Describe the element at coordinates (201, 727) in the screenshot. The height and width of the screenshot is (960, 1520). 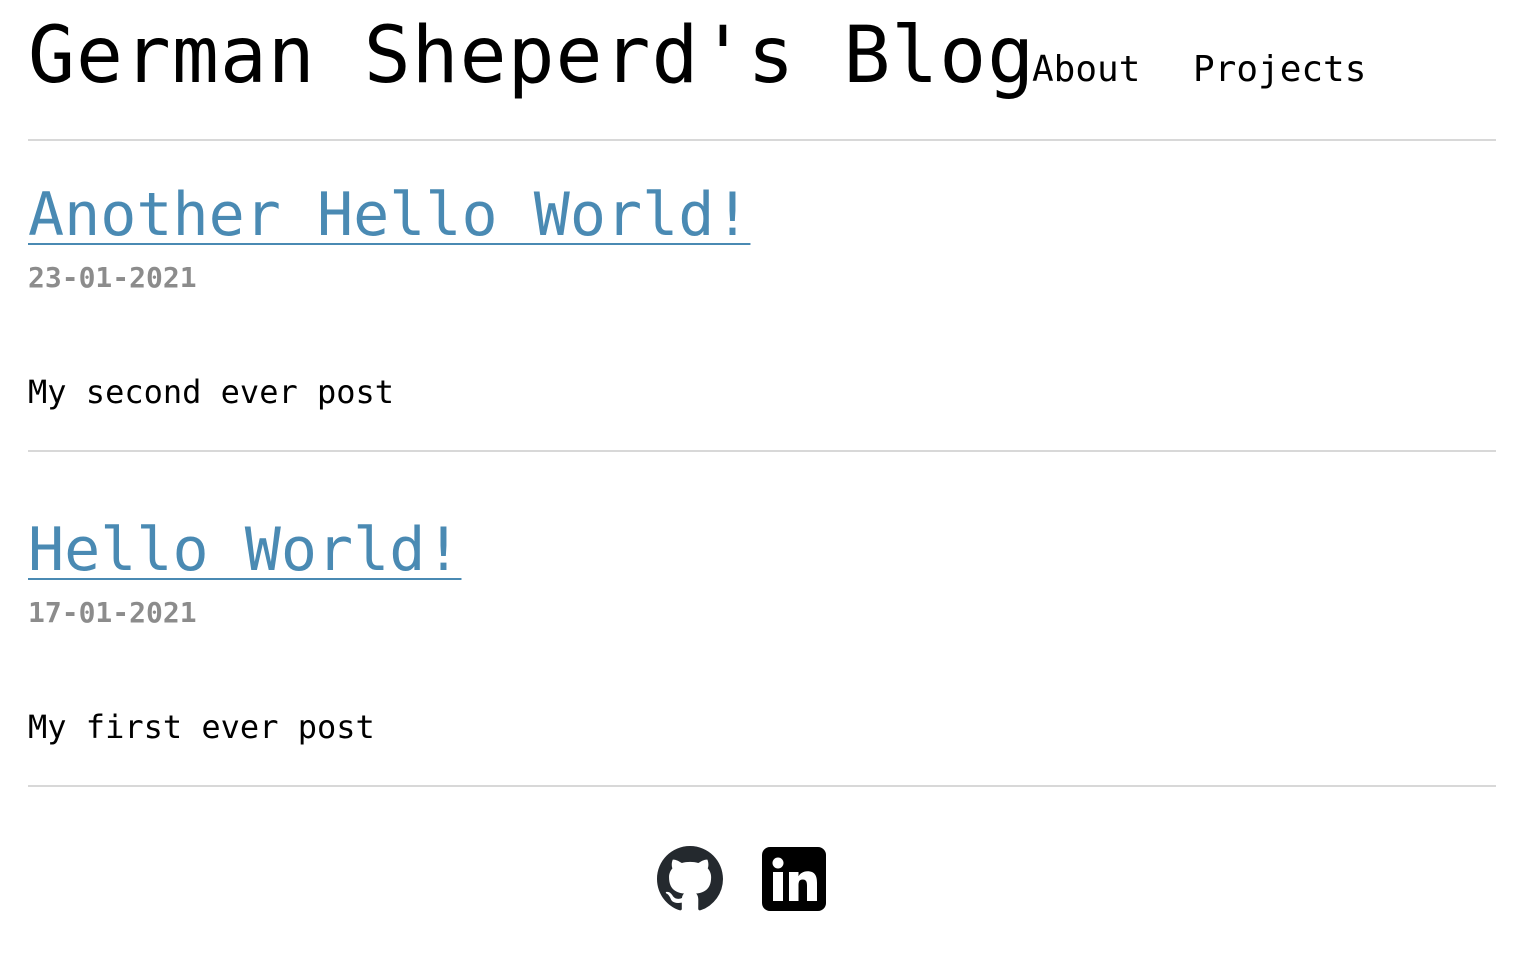
I see `post-excerpt: My first ever post` at that location.